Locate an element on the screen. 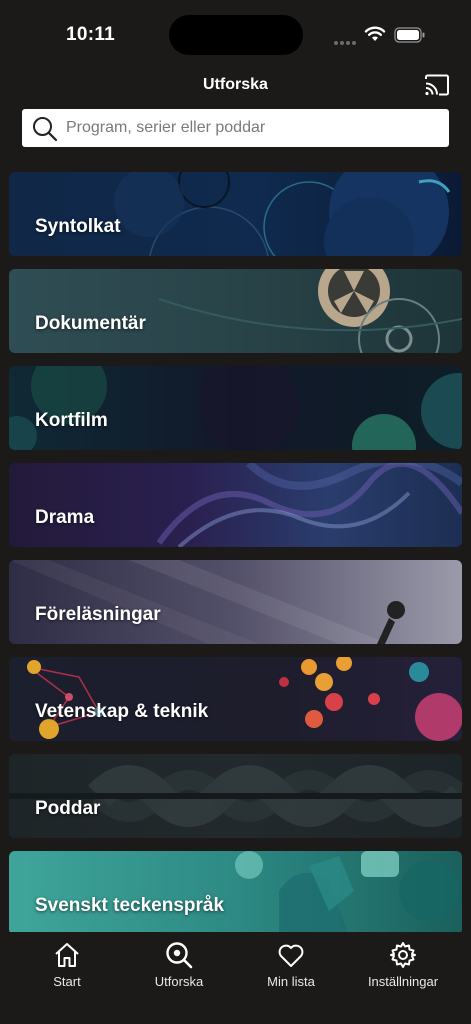 The image size is (471, 1024). status-bar: 10:11 is located at coordinates (235, 35).